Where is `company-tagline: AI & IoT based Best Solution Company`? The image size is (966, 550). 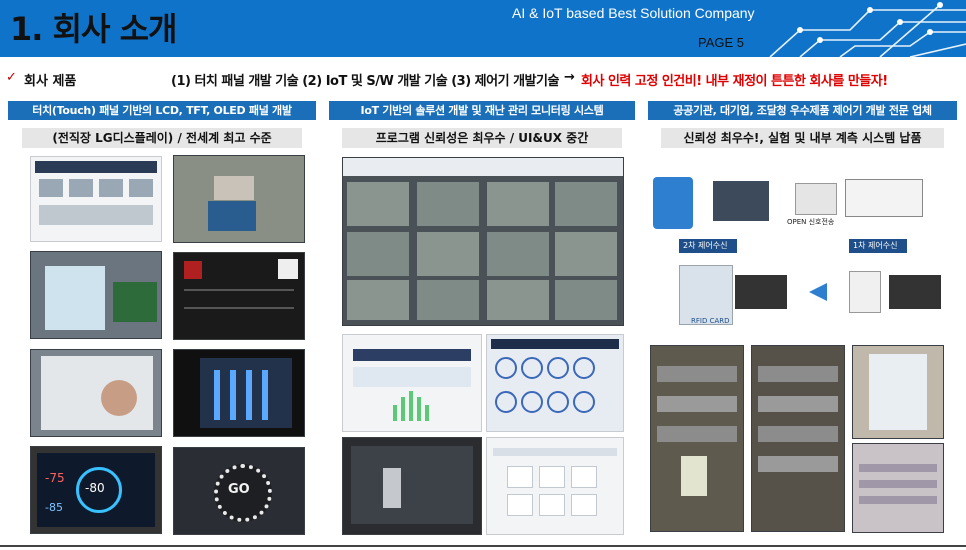
company-tagline: AI & IoT based Best Solution Company is located at coordinates (633, 13).